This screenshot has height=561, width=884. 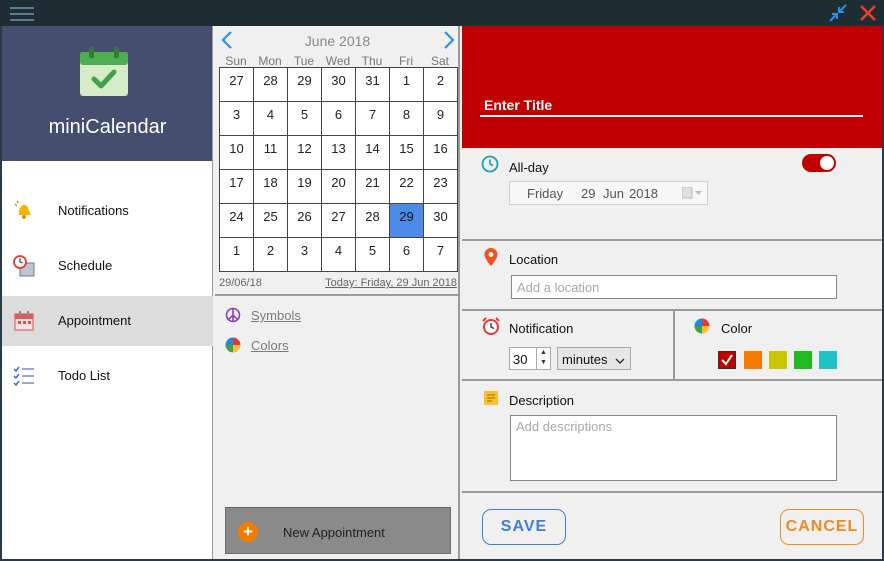 What do you see at coordinates (692, 194) in the screenshot?
I see `calendar-dropdown-icon` at bounding box center [692, 194].